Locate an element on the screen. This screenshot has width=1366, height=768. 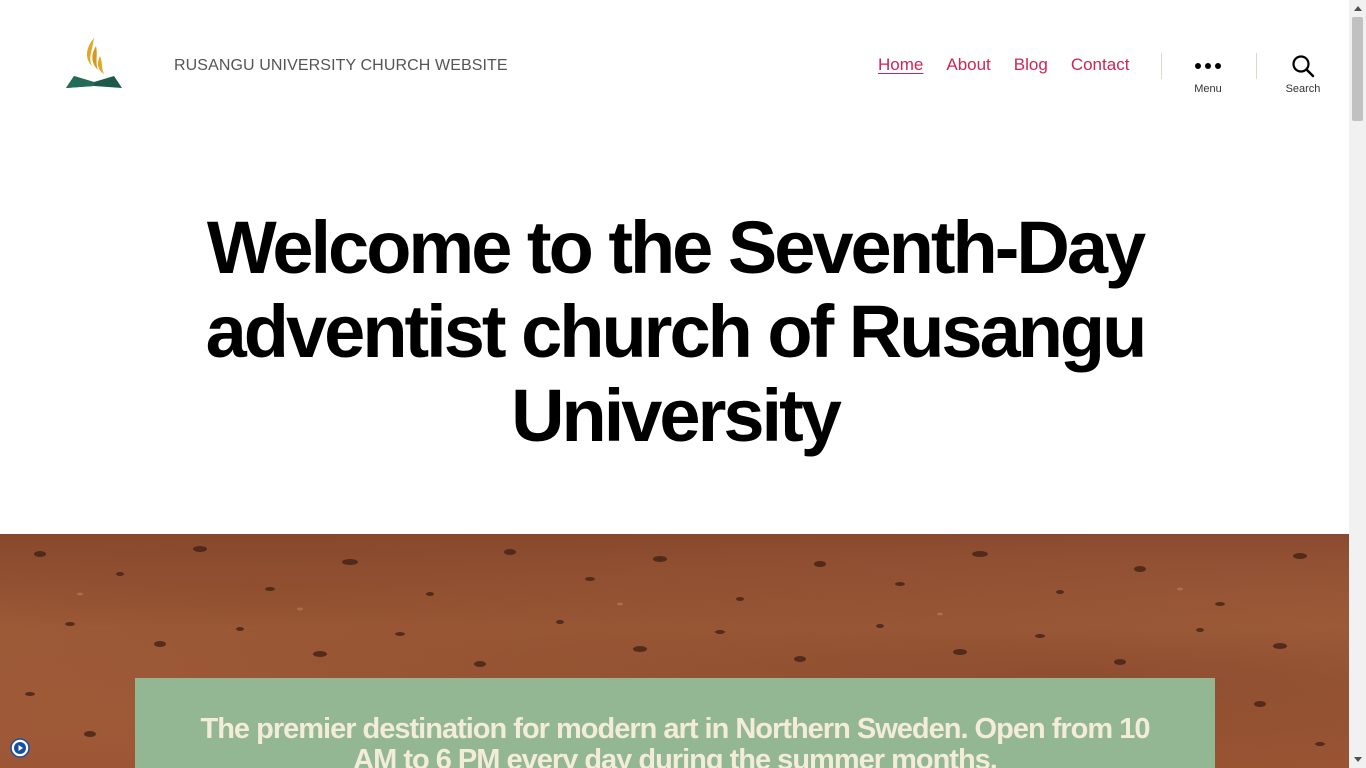
search-toggle-button: Search is located at coordinates (1303, 73).